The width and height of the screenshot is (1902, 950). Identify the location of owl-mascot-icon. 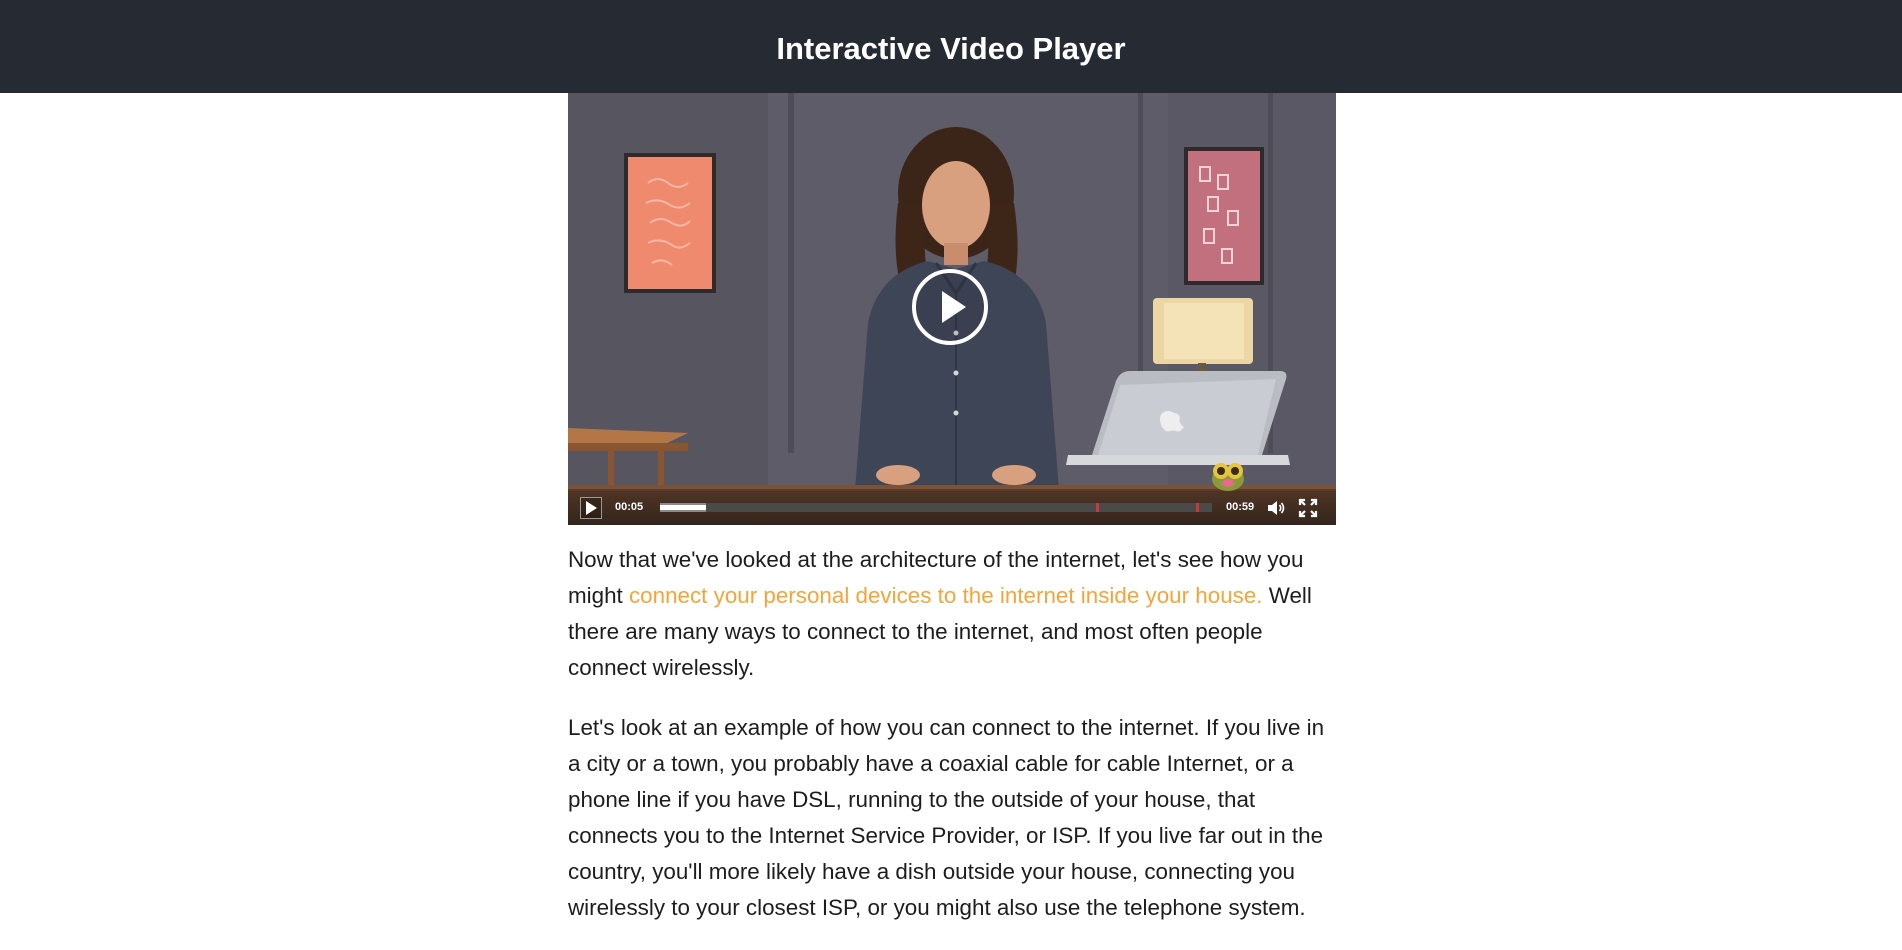
(1228, 477).